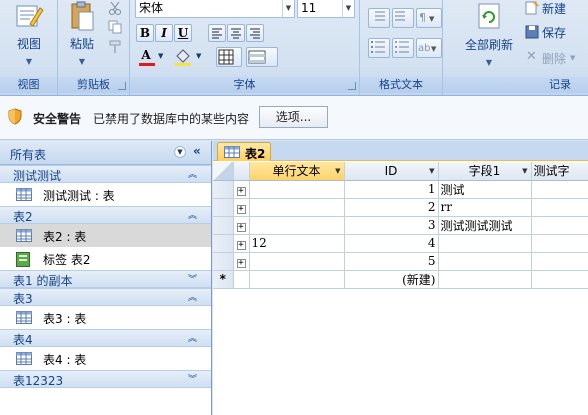 This screenshot has height=415, width=588. I want to click on copy-icon, so click(115, 27).